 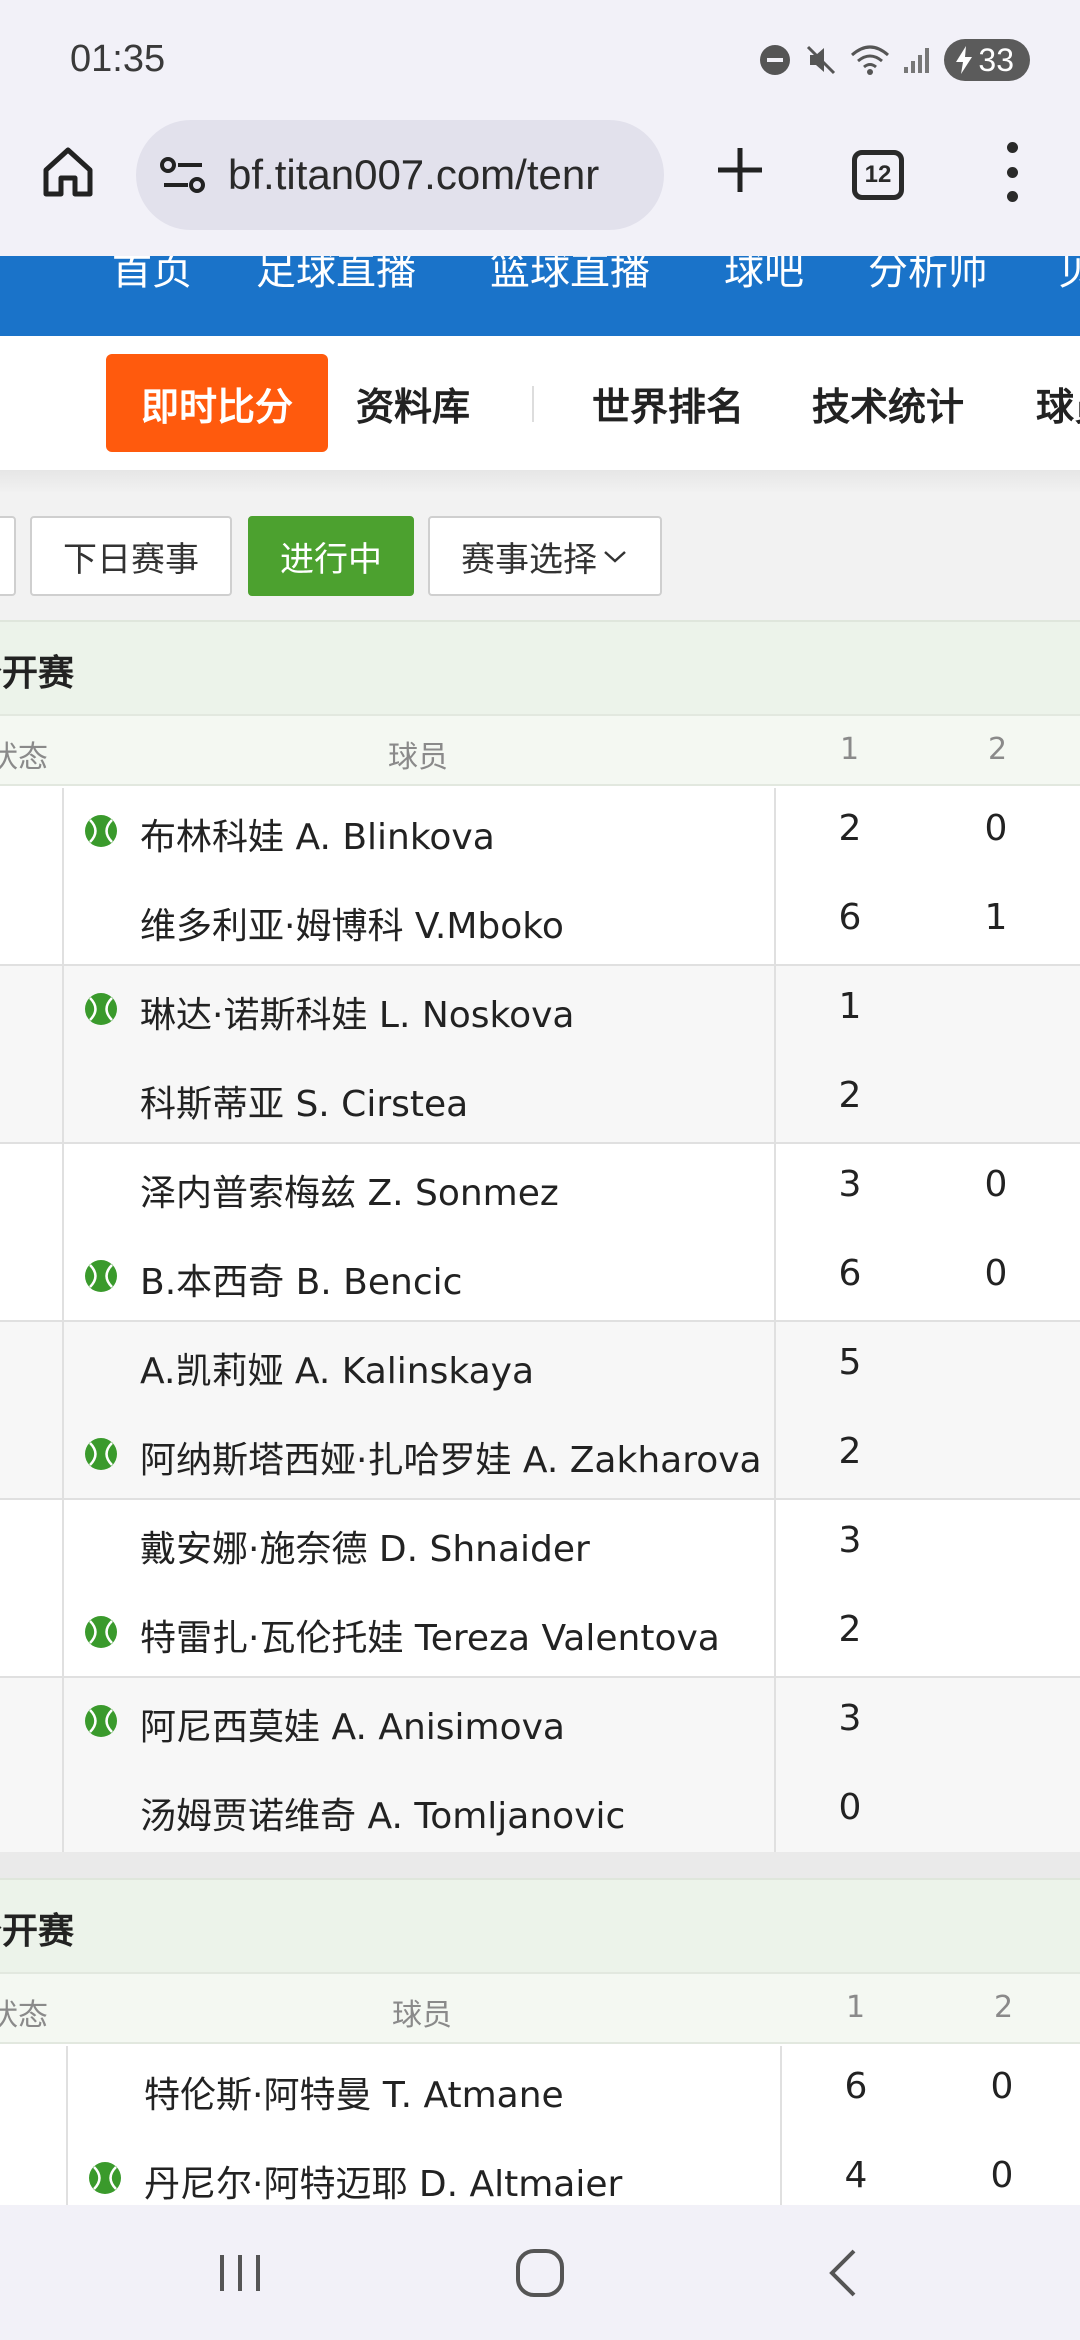 I want to click on event-select-label: 赛事选择, so click(x=529, y=559).